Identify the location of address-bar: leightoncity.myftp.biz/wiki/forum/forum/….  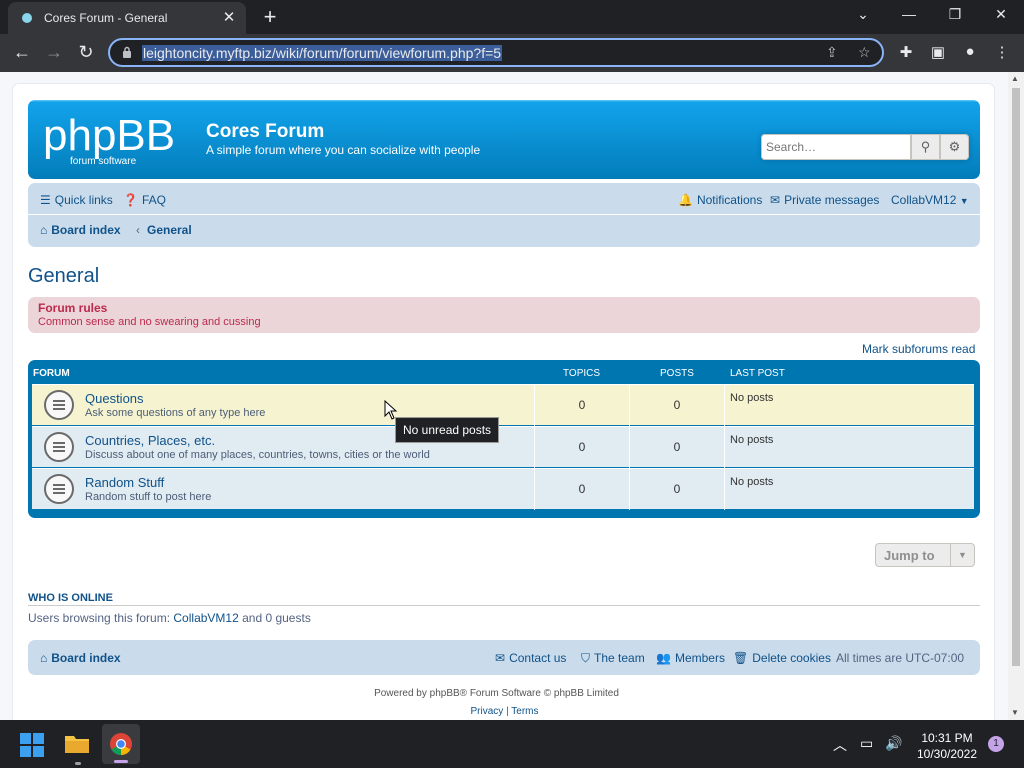
(496, 52).